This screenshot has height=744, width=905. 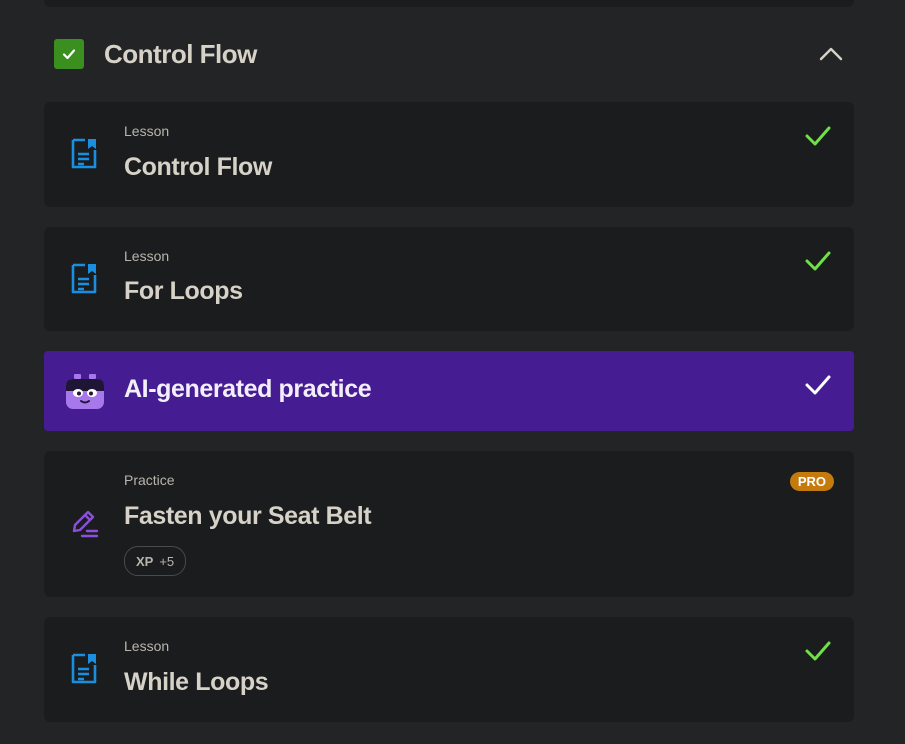 What do you see at coordinates (248, 516) in the screenshot?
I see `item-title: Fasten your Seat Belt` at bounding box center [248, 516].